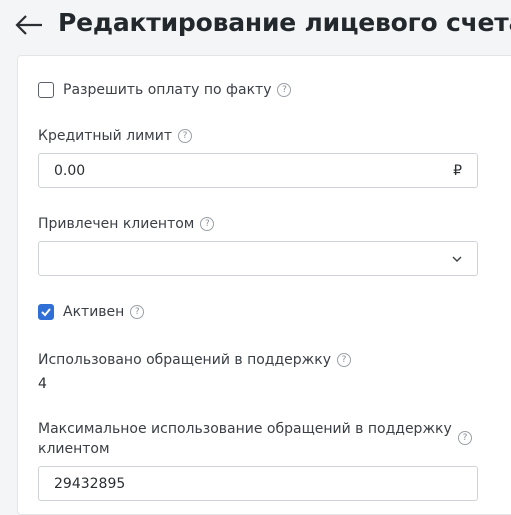  What do you see at coordinates (167, 90) in the screenshot?
I see `allow-pay-on-fact-label: Разрешить оплату по факту` at bounding box center [167, 90].